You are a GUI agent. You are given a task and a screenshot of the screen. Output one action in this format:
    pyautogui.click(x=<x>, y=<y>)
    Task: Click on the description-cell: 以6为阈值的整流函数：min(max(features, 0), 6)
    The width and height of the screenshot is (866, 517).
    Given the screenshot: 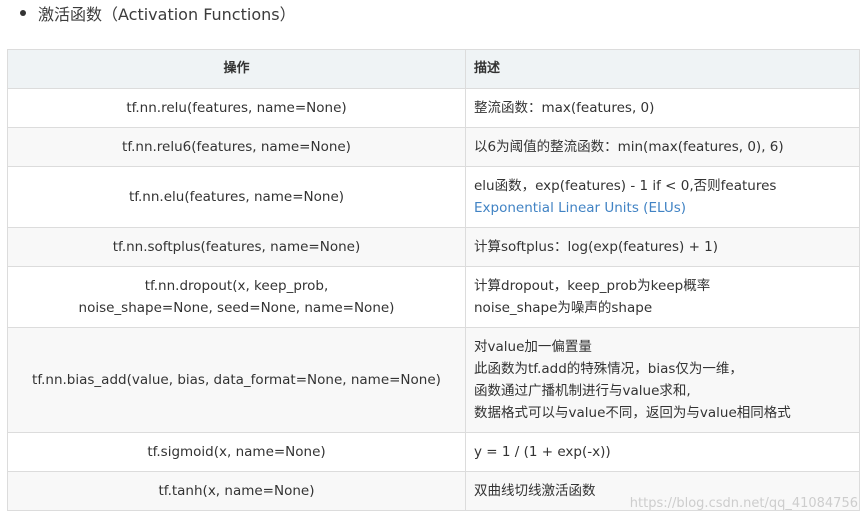 What is the action you would take?
    pyautogui.click(x=662, y=147)
    